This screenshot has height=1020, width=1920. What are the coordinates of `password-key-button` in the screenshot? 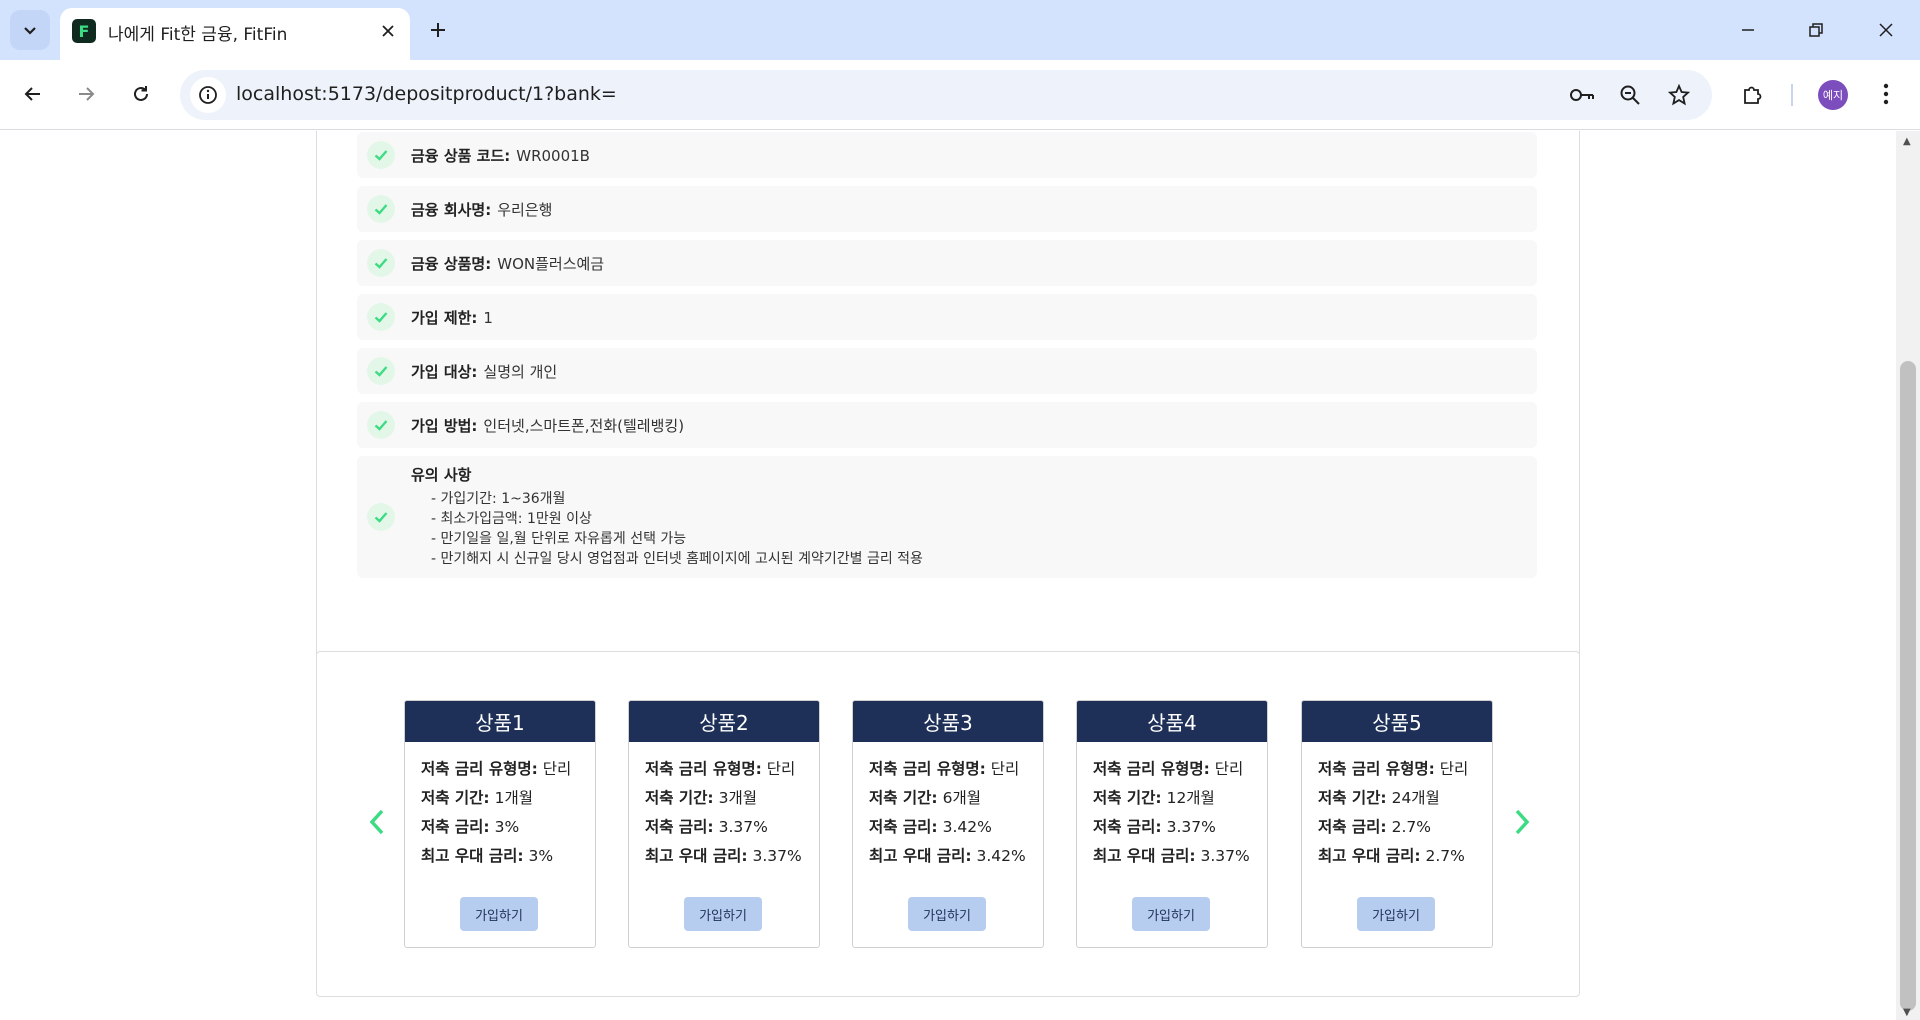 It's located at (1582, 95).